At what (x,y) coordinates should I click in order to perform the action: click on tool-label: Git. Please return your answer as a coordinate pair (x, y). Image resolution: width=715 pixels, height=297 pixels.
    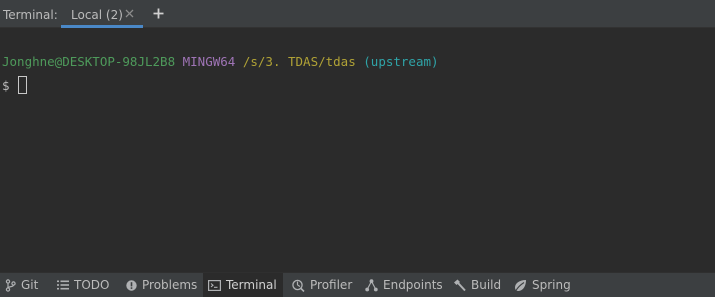
    Looking at the image, I should click on (30, 285).